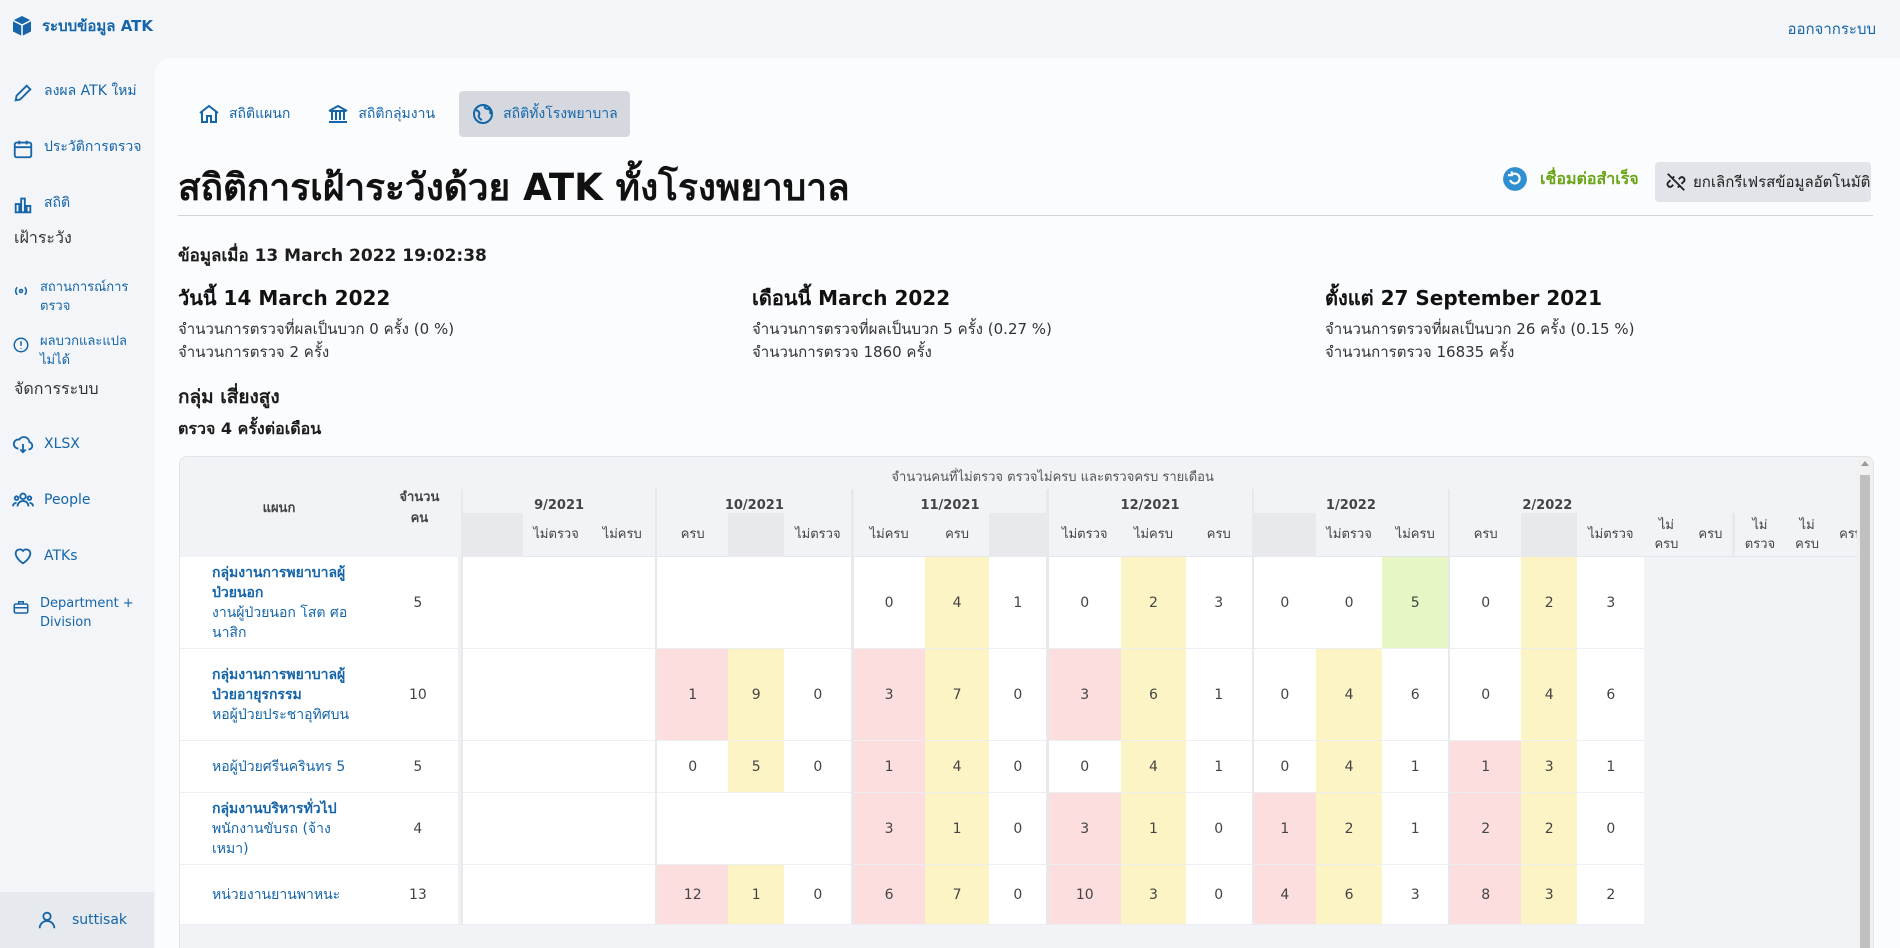 The image size is (1900, 948). What do you see at coordinates (1865, 711) in the screenshot?
I see `scrollbar-thumb` at bounding box center [1865, 711].